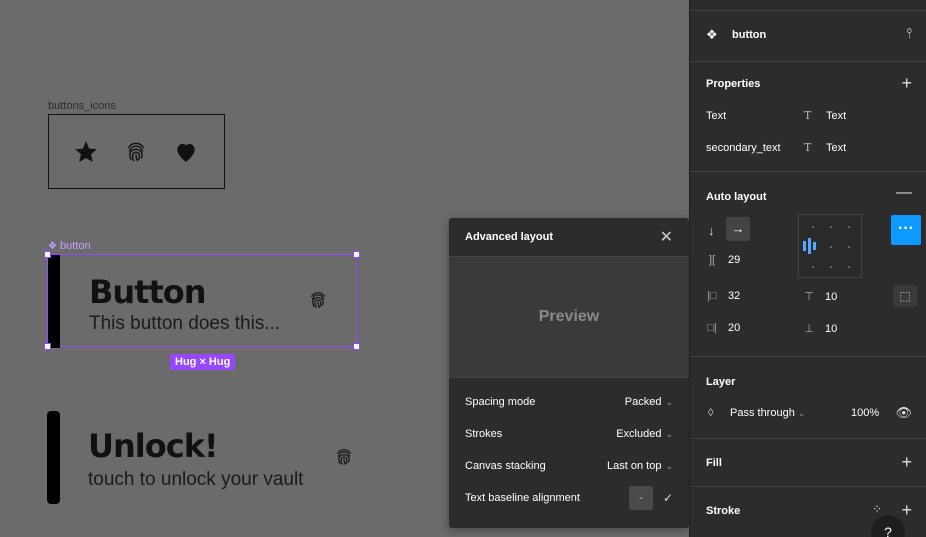 The width and height of the screenshot is (926, 537). I want to click on strokes-row: Strokes Excluded ⌄, so click(569, 434).